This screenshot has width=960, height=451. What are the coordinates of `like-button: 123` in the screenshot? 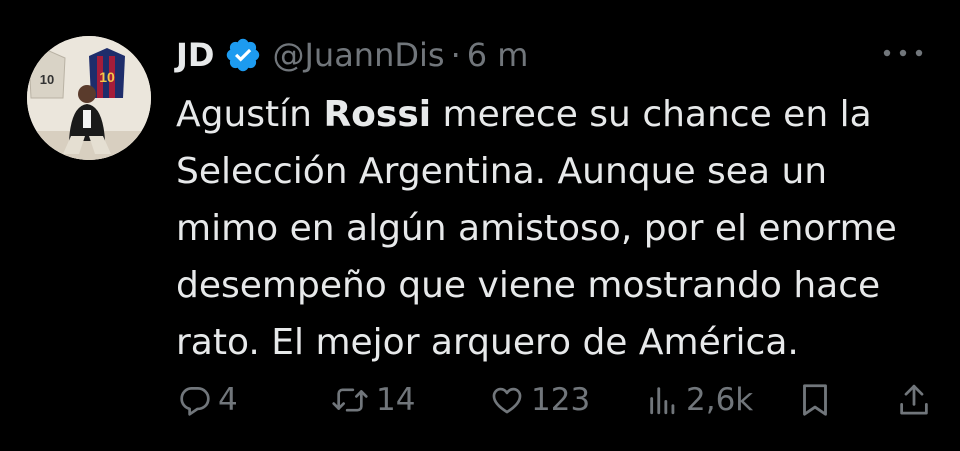 It's located at (539, 400).